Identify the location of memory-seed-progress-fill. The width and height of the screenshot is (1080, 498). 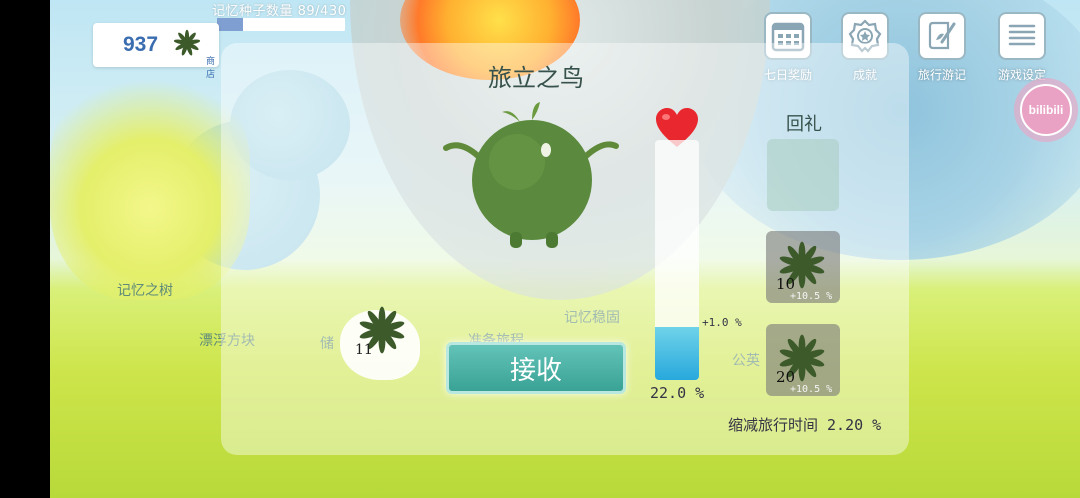
(230, 24).